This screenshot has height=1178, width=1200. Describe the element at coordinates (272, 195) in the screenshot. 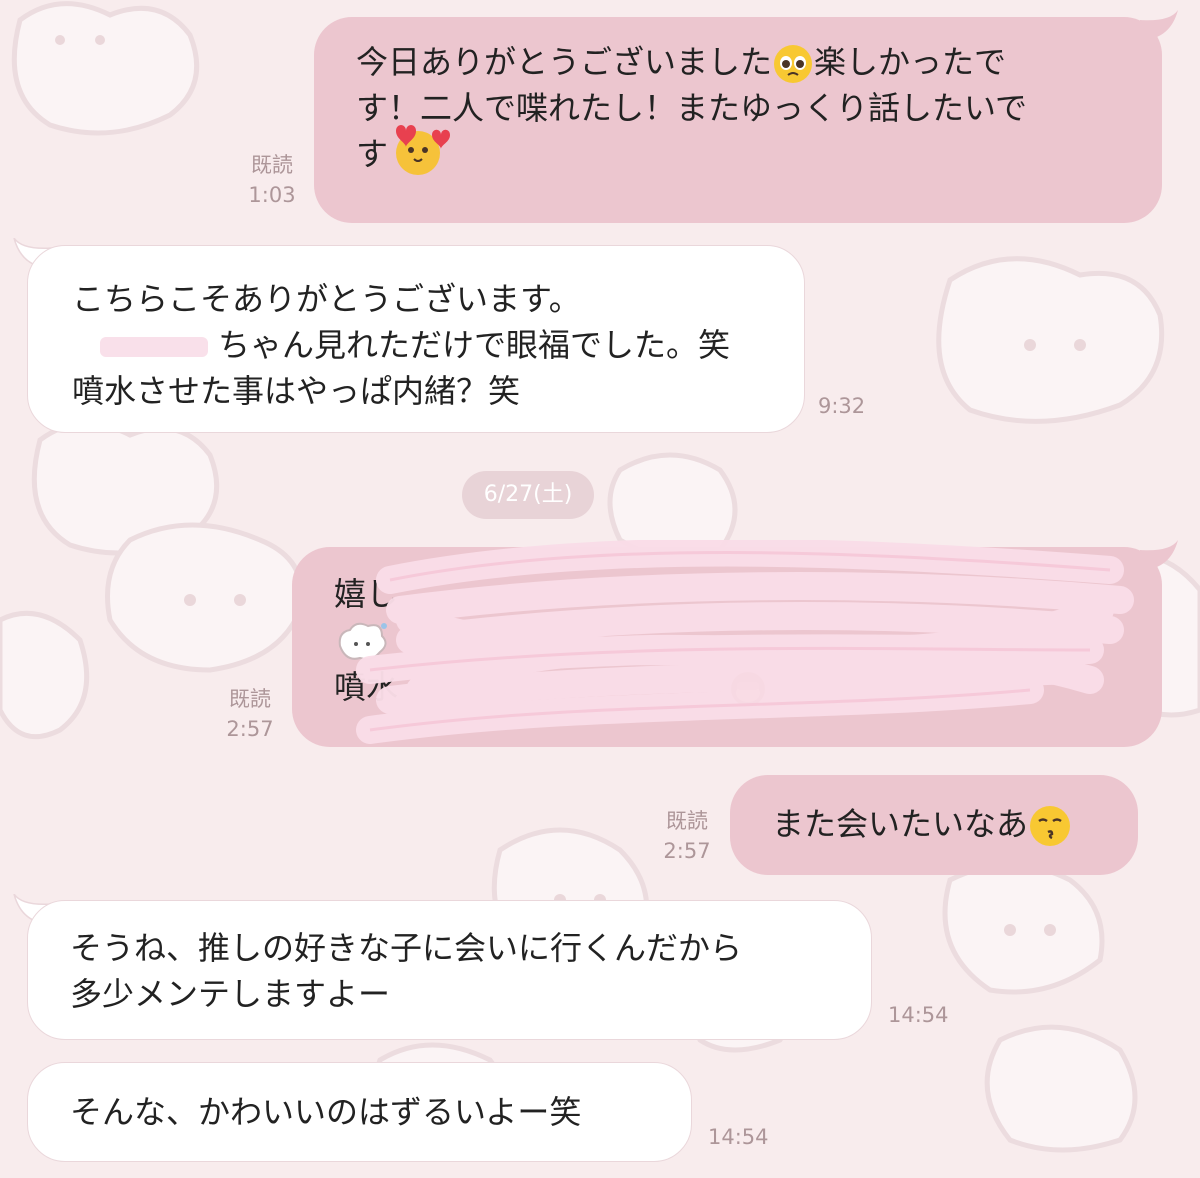

I see `message-time: 1:03` at that location.